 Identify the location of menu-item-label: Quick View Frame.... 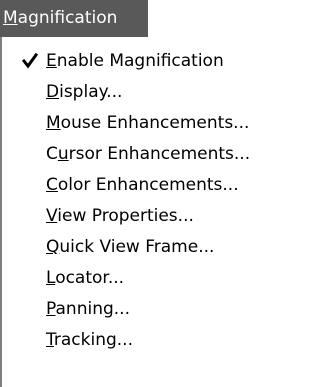
(130, 247).